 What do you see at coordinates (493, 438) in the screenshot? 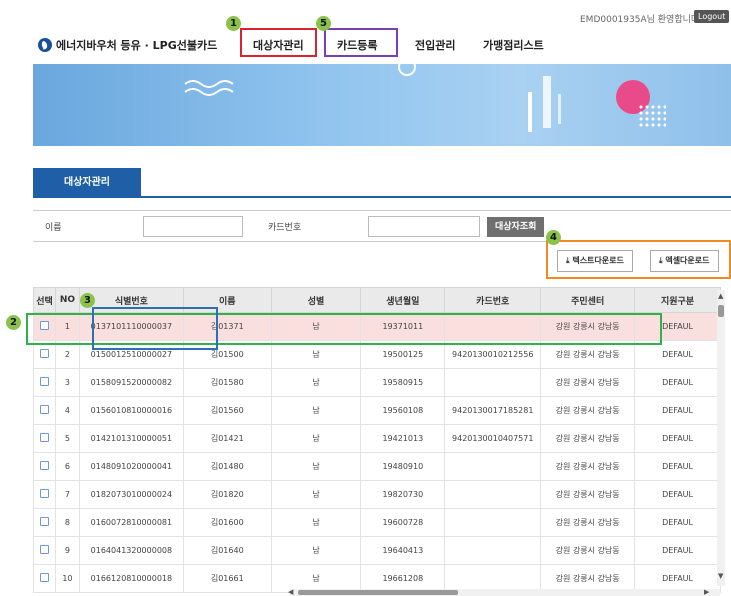
I see `cell-card: 9420130010407571` at bounding box center [493, 438].